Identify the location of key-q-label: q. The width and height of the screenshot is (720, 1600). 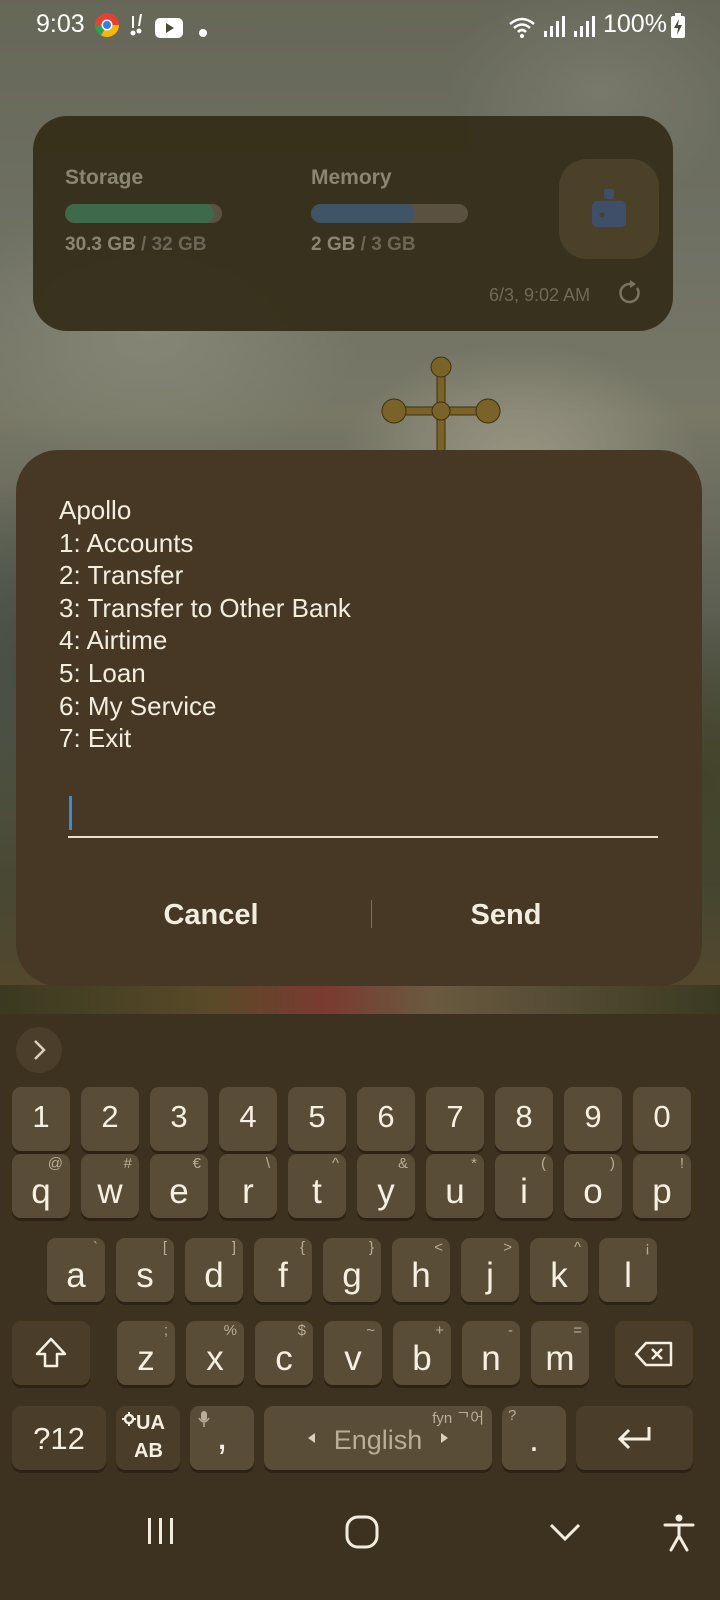
(41, 1191).